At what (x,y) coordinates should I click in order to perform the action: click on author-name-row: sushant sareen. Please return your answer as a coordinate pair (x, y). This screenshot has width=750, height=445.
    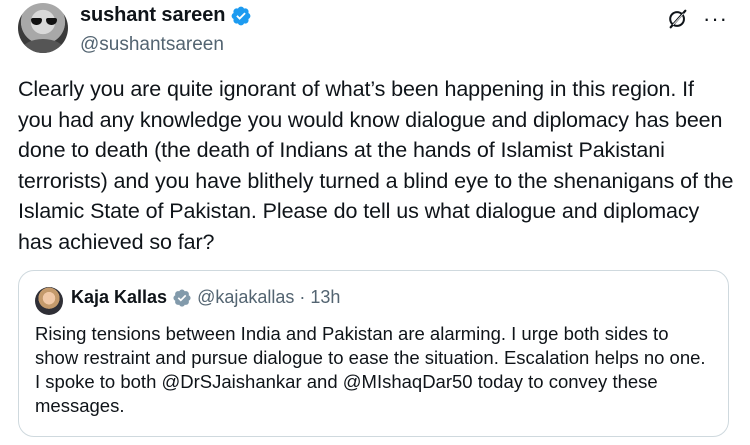
    Looking at the image, I should click on (166, 15).